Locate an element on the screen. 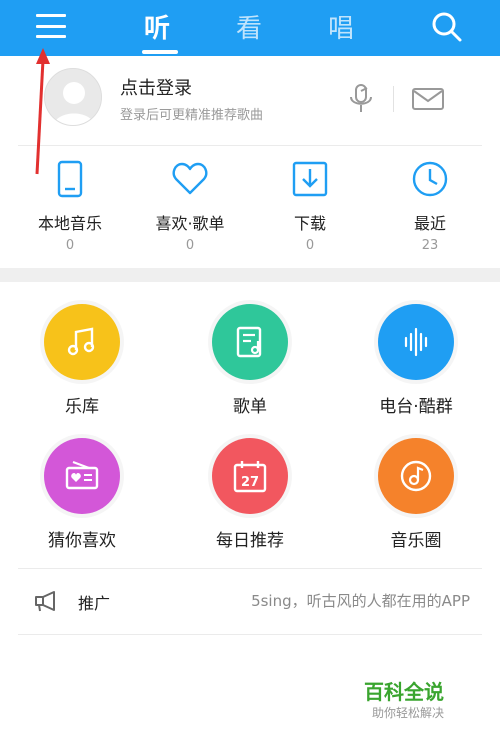 This screenshot has height=748, width=500. quick-item-favorites: 喜欢·歌单 0 is located at coordinates (190, 206).